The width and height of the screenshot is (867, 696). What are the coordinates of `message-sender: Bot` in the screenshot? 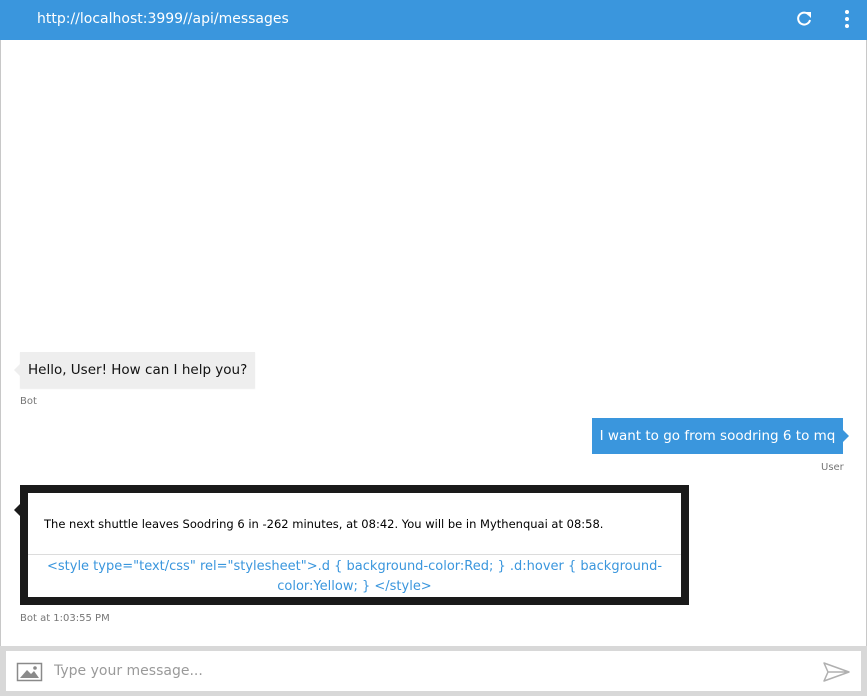 It's located at (28, 401).